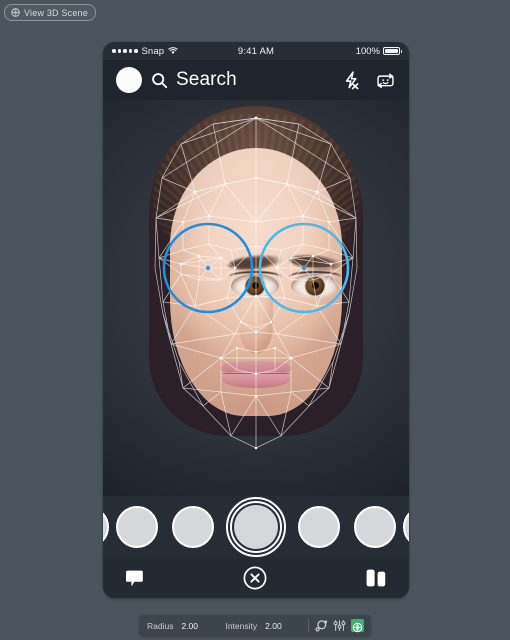  What do you see at coordinates (255, 262) in the screenshot?
I see `eyebrow-left` at bounding box center [255, 262].